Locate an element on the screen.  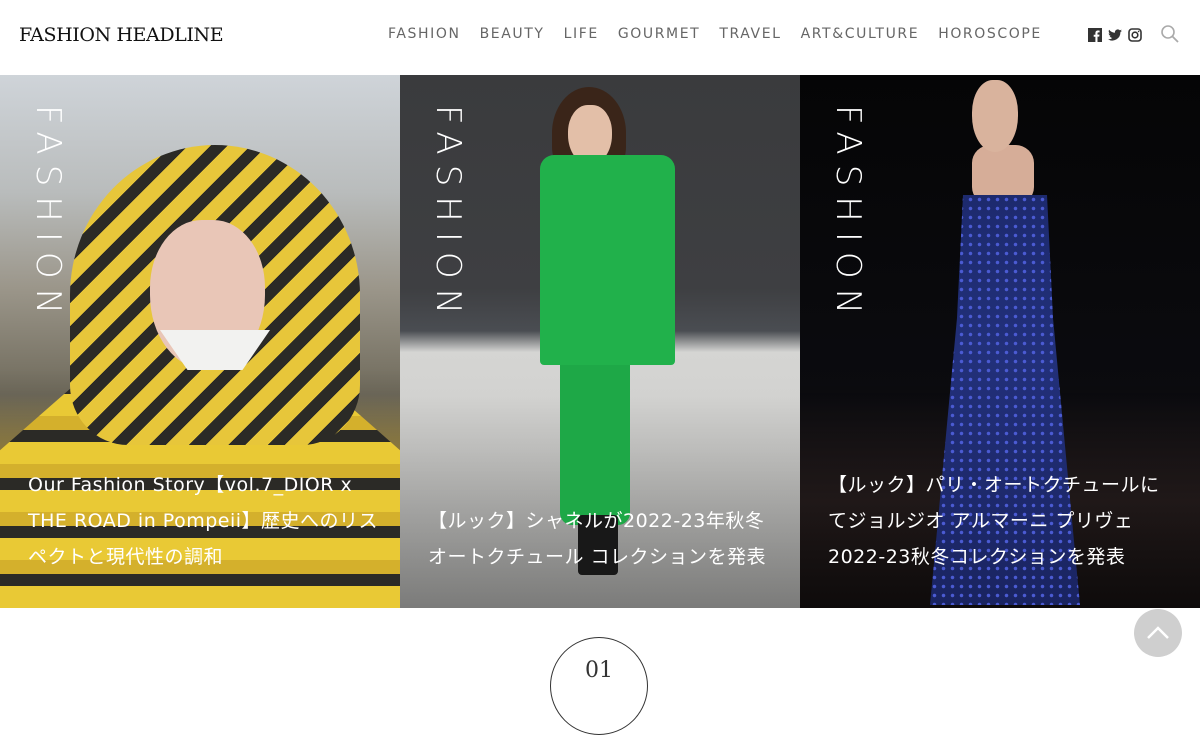
facebook-icon is located at coordinates (1095, 34).